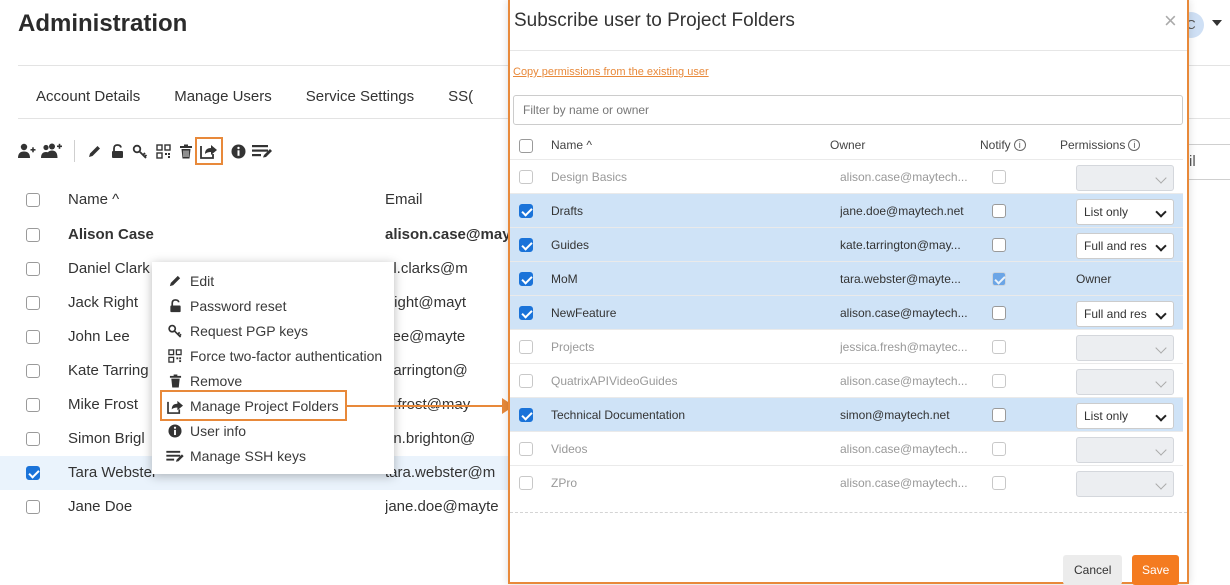 The image size is (1230, 585). What do you see at coordinates (52, 151) in the screenshot?
I see `add-users-icon` at bounding box center [52, 151].